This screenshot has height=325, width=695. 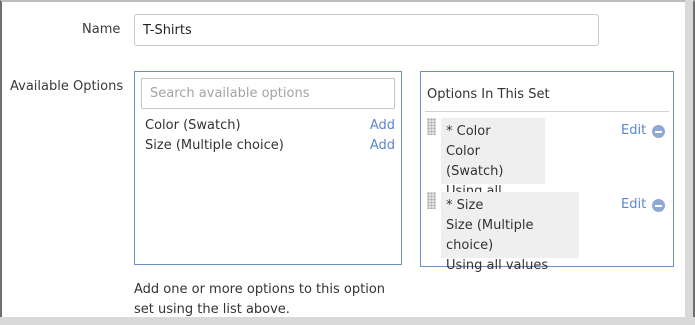 What do you see at coordinates (101, 29) in the screenshot?
I see `name-label: Name` at bounding box center [101, 29].